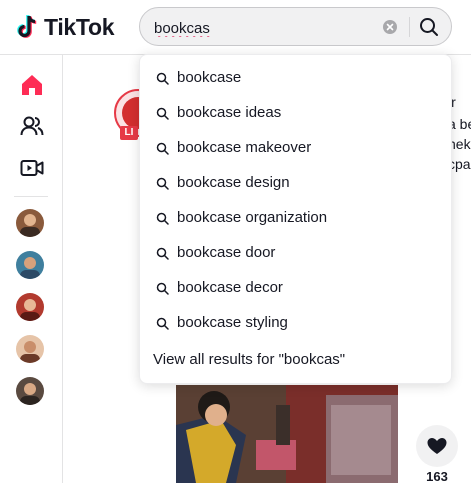  What do you see at coordinates (264, 28) in the screenshot?
I see `search-input` at bounding box center [264, 28].